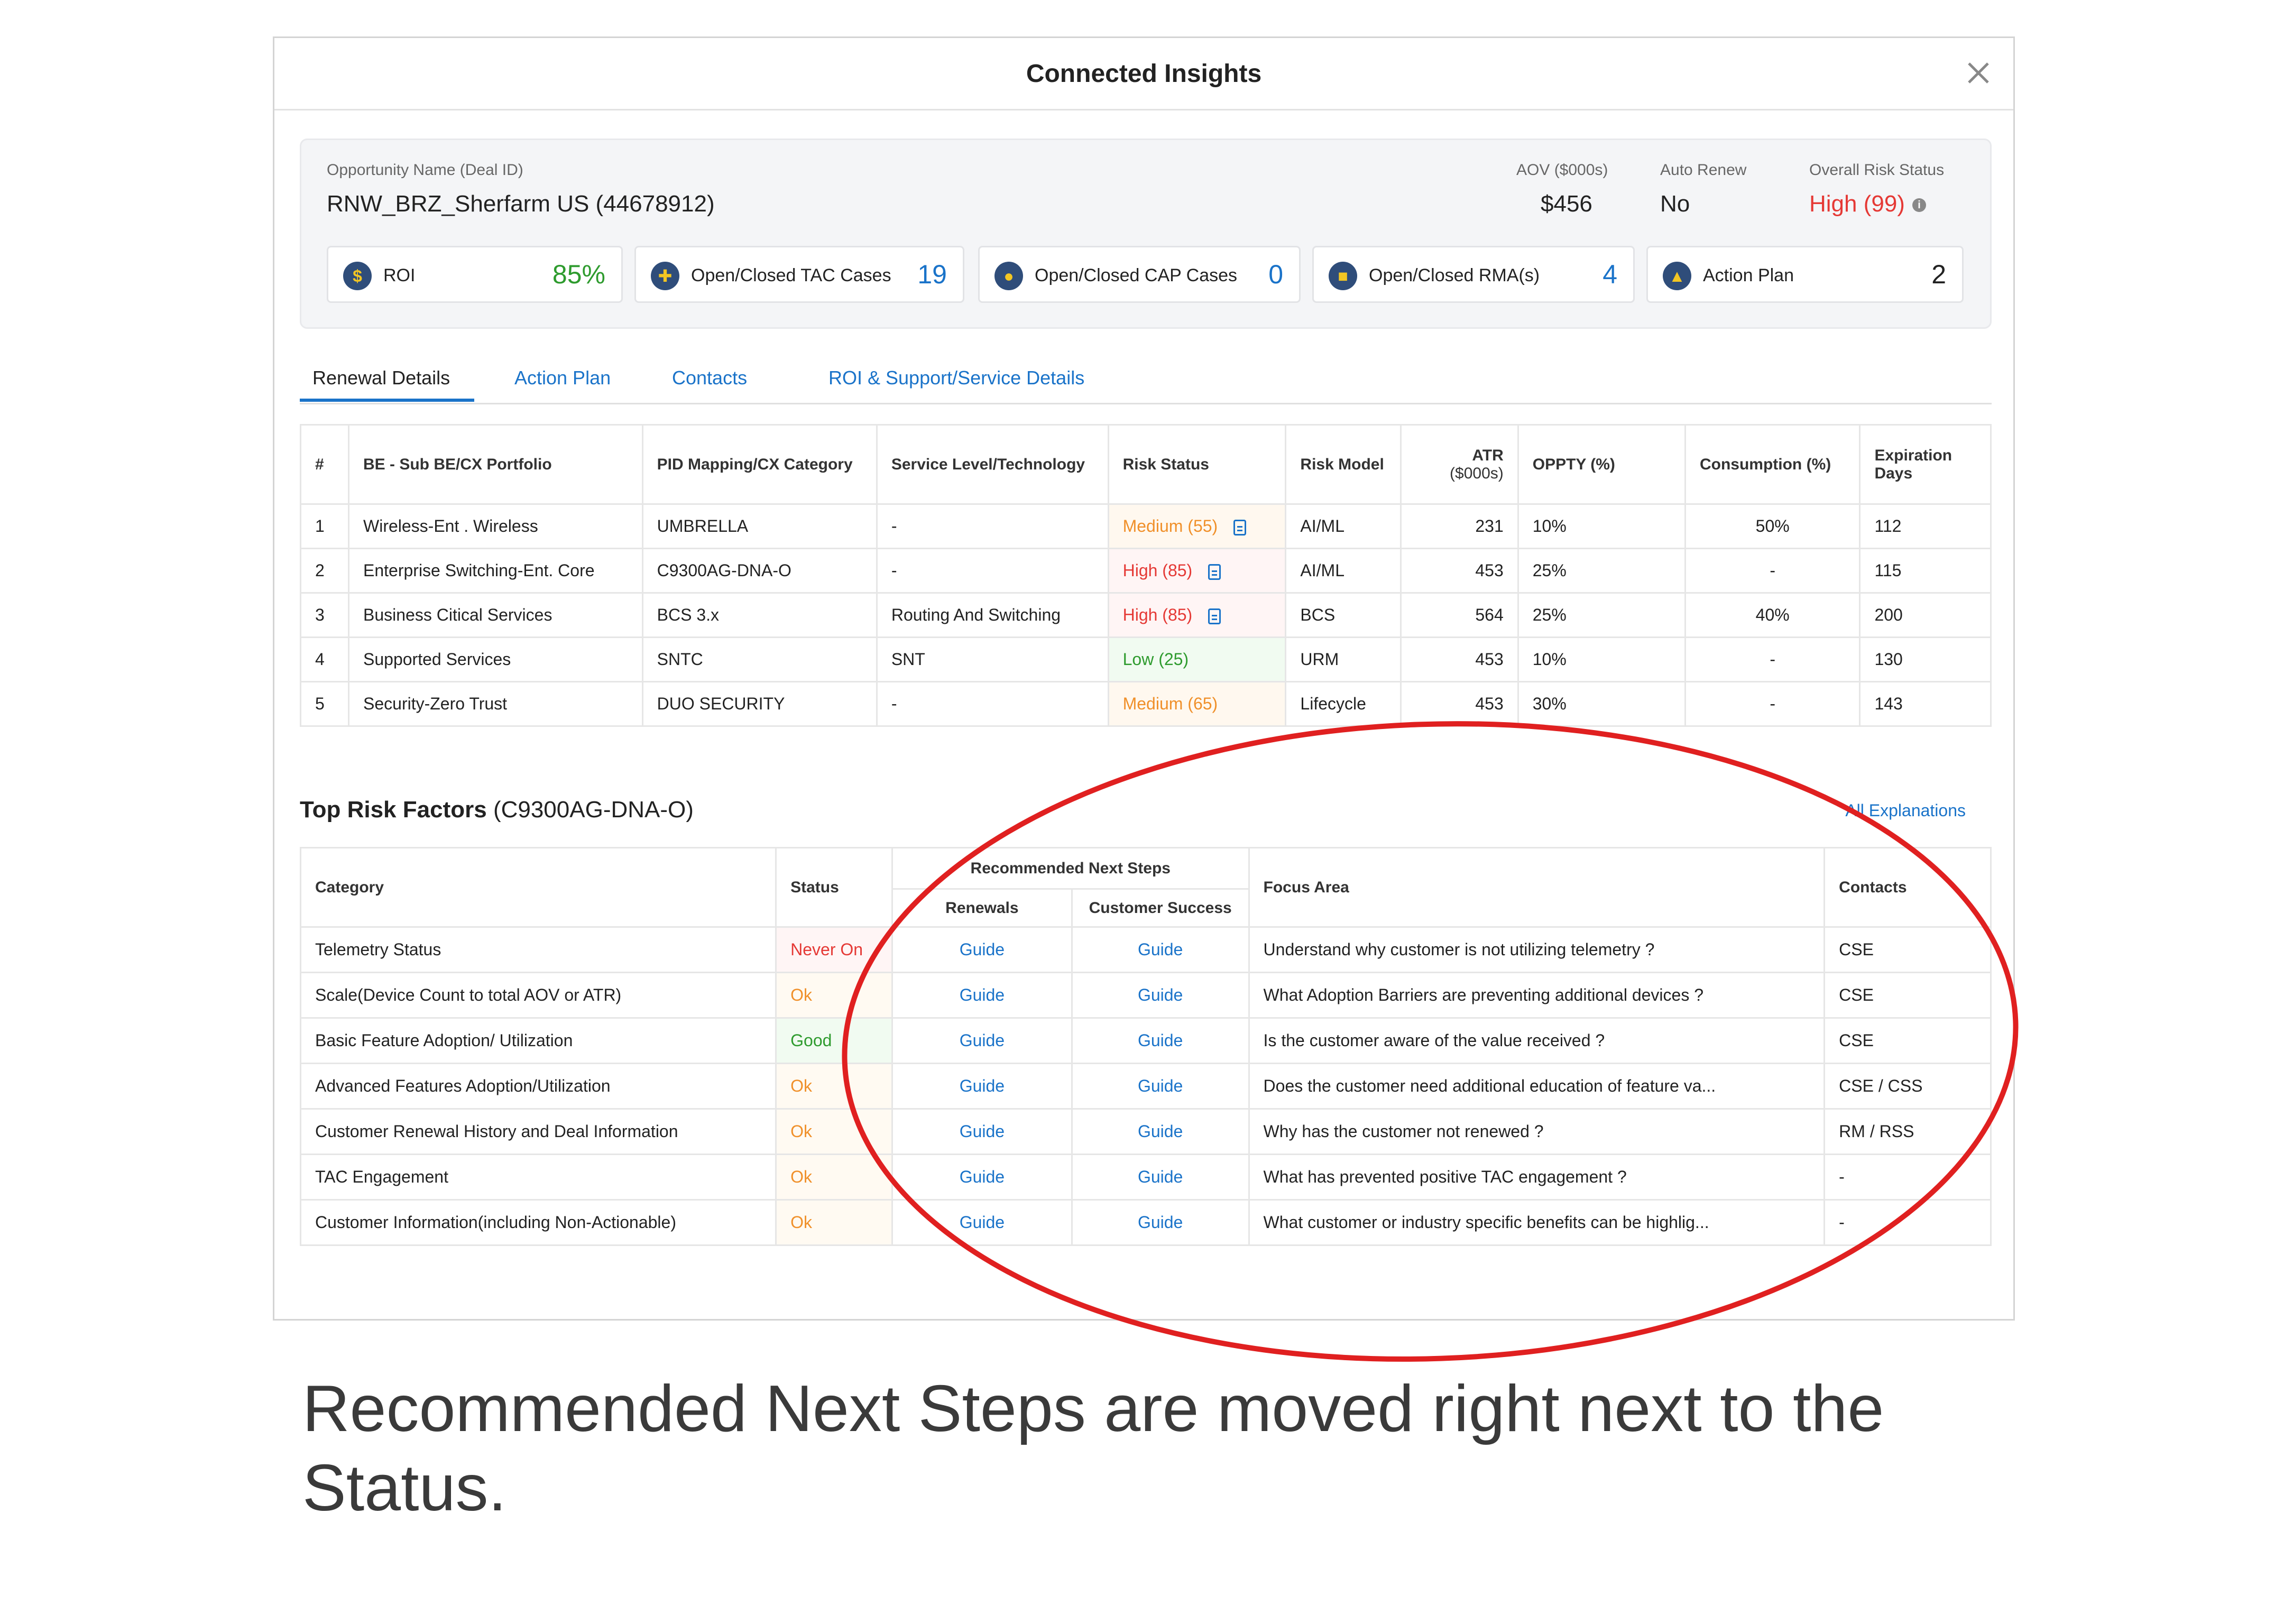 The width and height of the screenshot is (2284, 1624). Describe the element at coordinates (956, 378) in the screenshot. I see `tab-roi-support: ROI & Support/Service Details` at that location.